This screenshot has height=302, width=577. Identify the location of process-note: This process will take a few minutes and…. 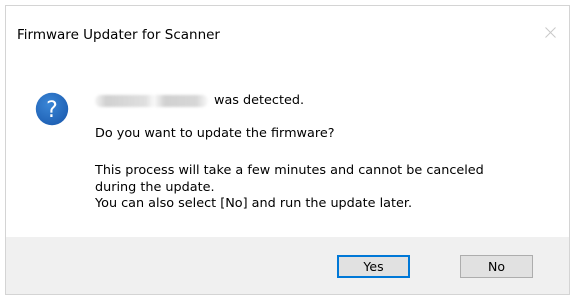
(289, 188).